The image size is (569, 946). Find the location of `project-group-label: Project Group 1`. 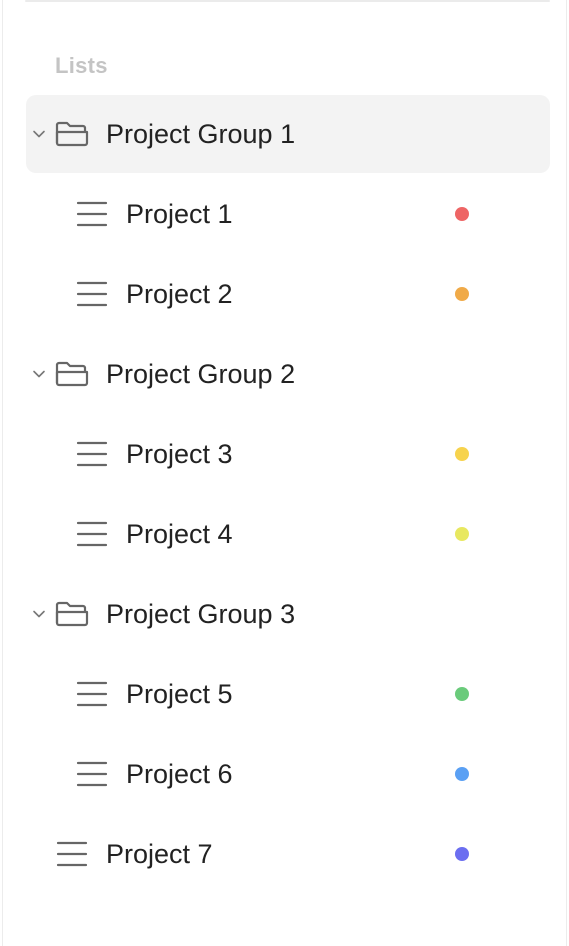

project-group-label: Project Group 1 is located at coordinates (201, 134).